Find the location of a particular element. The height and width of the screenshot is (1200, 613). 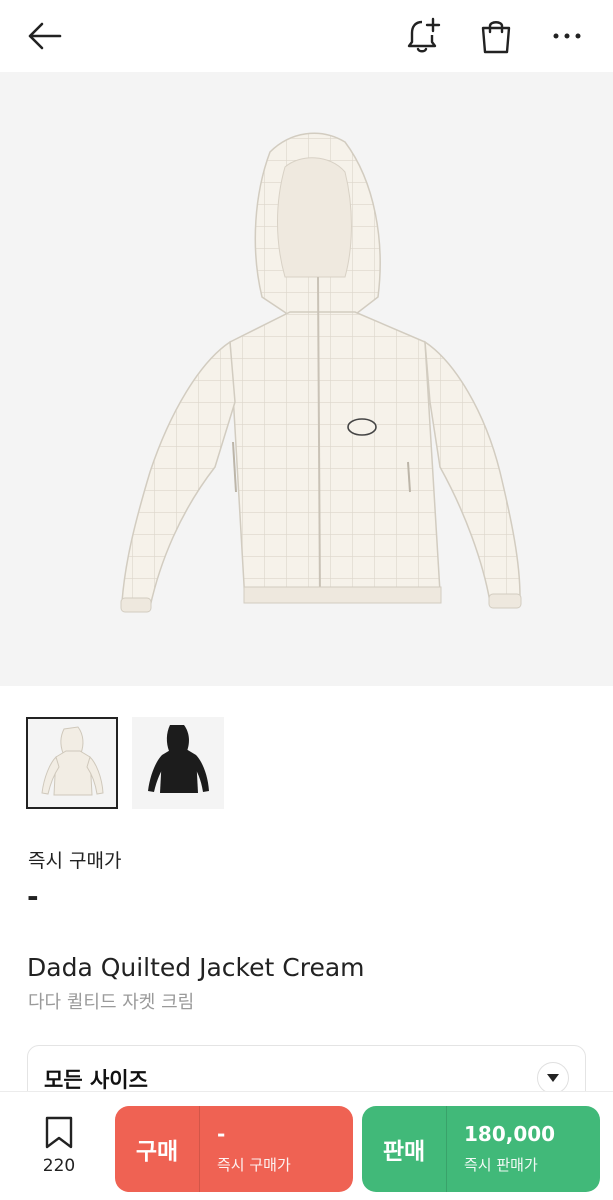

chevron-down-icon is located at coordinates (553, 1078).